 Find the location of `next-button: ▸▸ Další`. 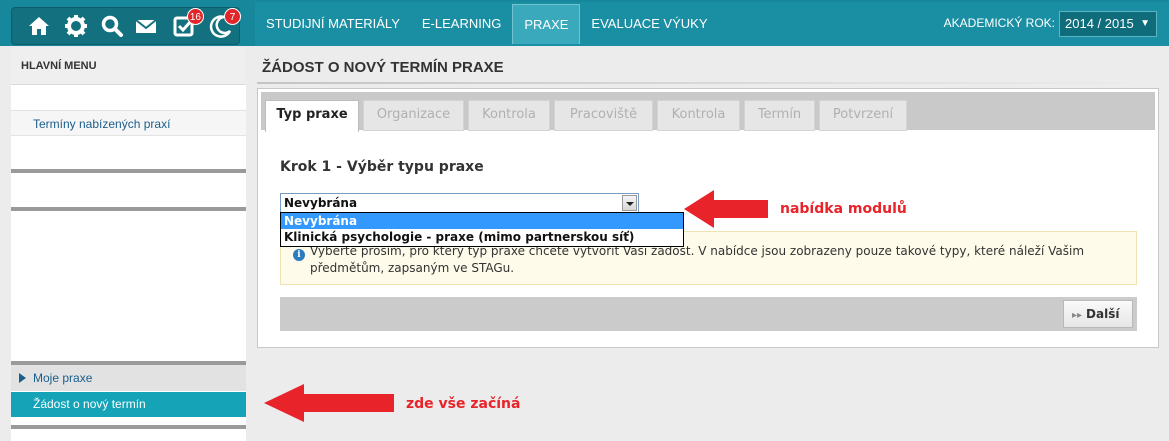

next-button: ▸▸ Další is located at coordinates (1098, 314).